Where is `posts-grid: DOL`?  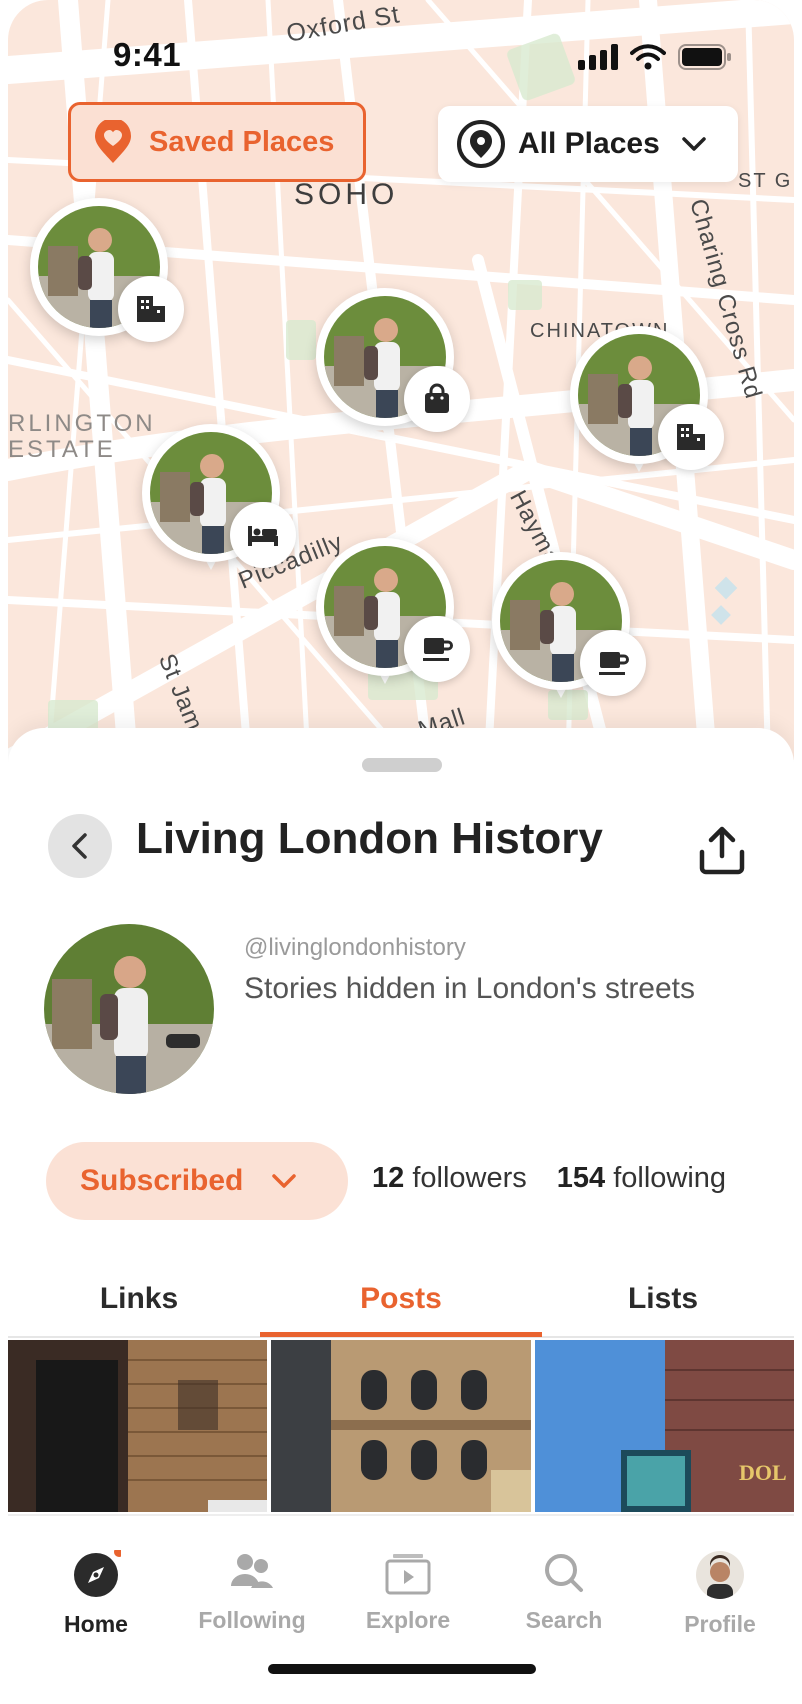 posts-grid: DOL is located at coordinates (401, 1426).